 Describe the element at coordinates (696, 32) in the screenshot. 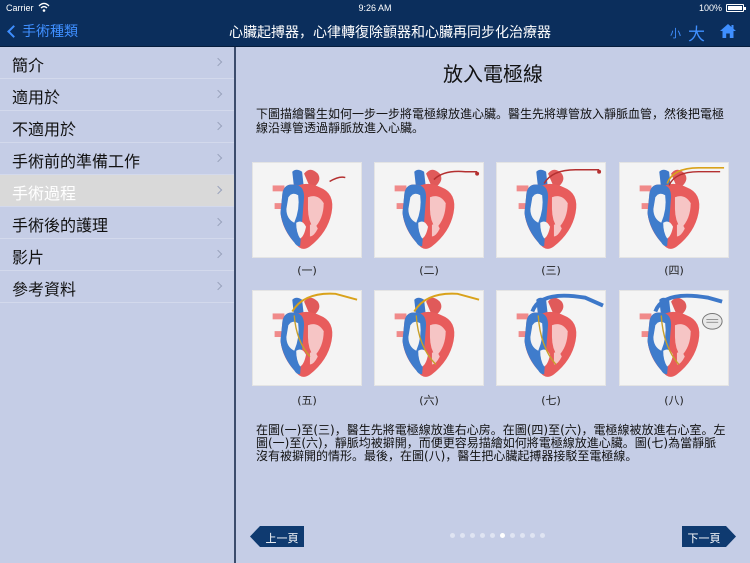

I see `font-size-large-button: 大` at that location.